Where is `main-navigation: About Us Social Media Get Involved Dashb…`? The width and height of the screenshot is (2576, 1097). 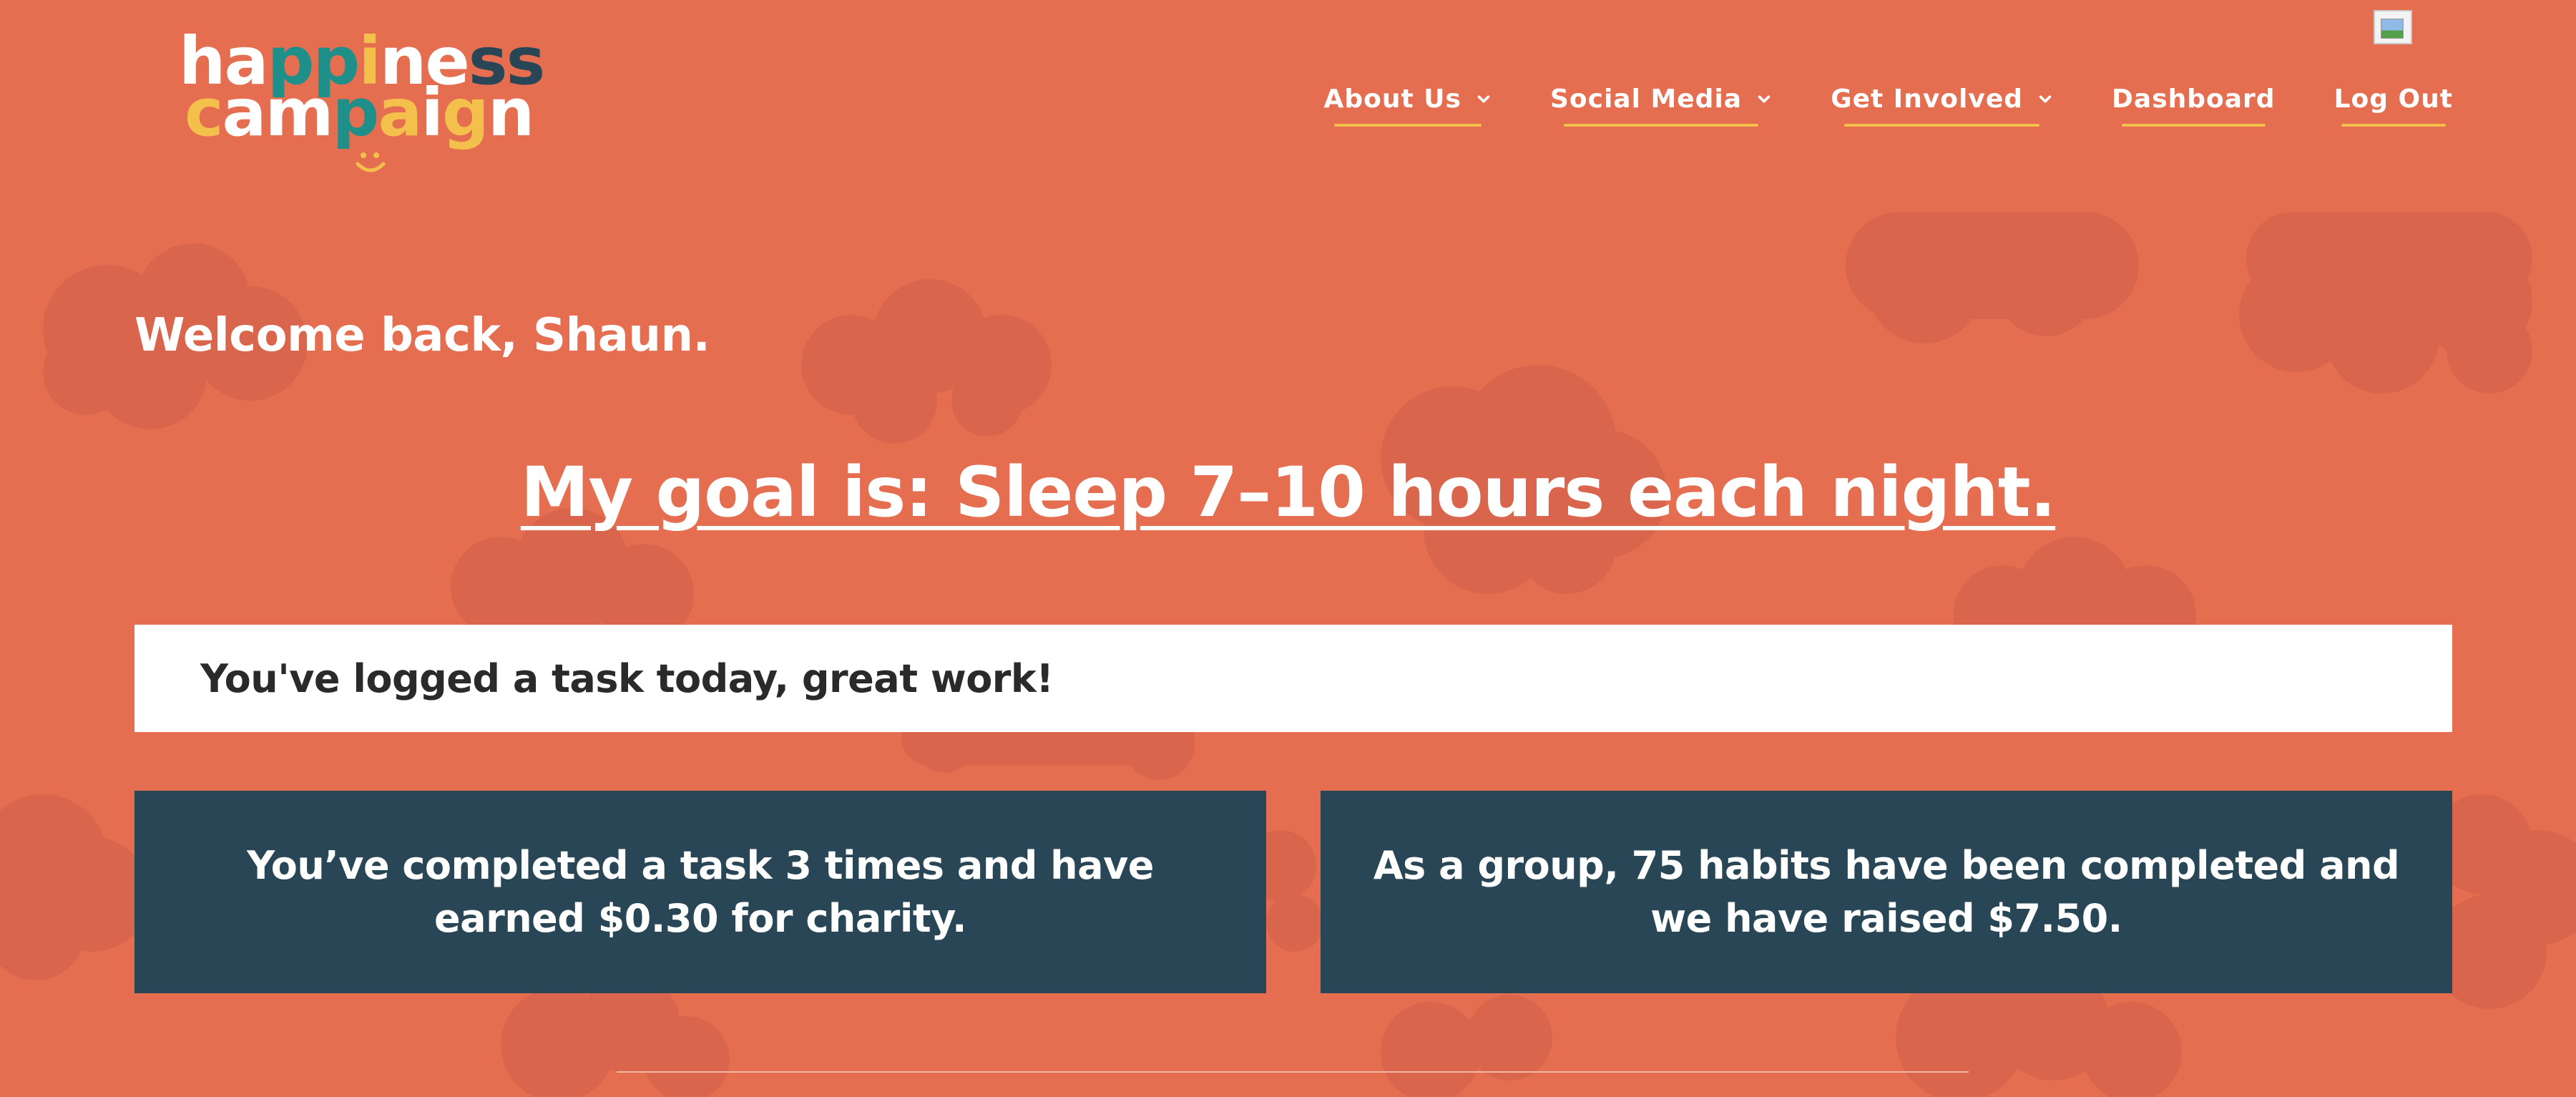 main-navigation: About Us Social Media Get Involved Dashb… is located at coordinates (1889, 105).